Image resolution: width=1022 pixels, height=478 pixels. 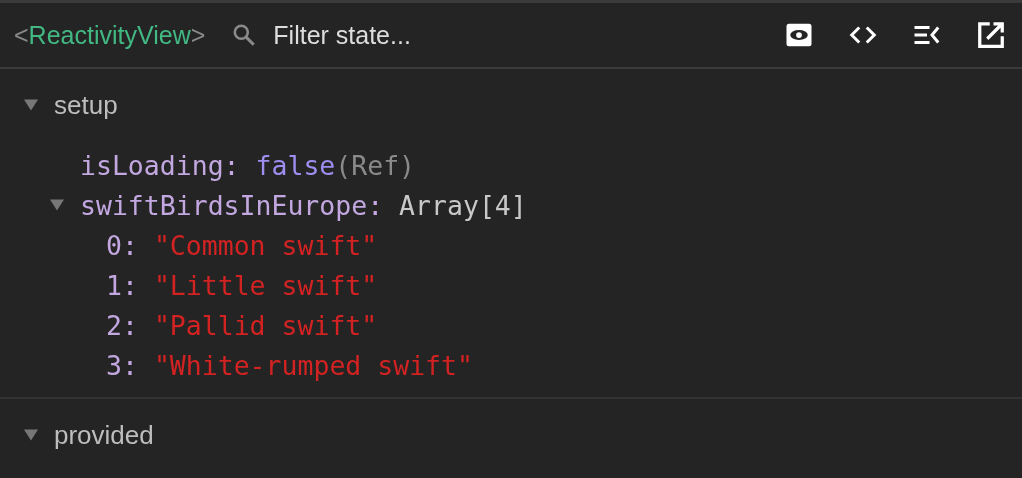 What do you see at coordinates (104, 435) in the screenshot?
I see `section-title: provided` at bounding box center [104, 435].